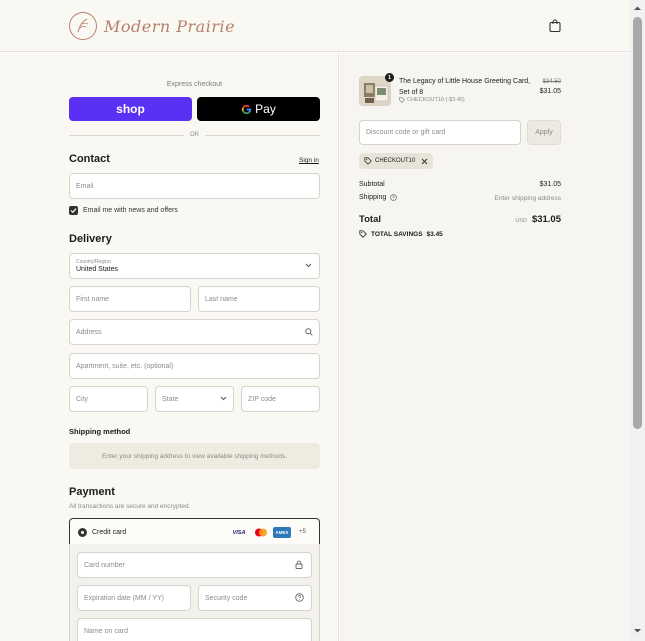 This screenshot has height=641, width=645. What do you see at coordinates (261, 532) in the screenshot?
I see `mastercard-icon` at bounding box center [261, 532].